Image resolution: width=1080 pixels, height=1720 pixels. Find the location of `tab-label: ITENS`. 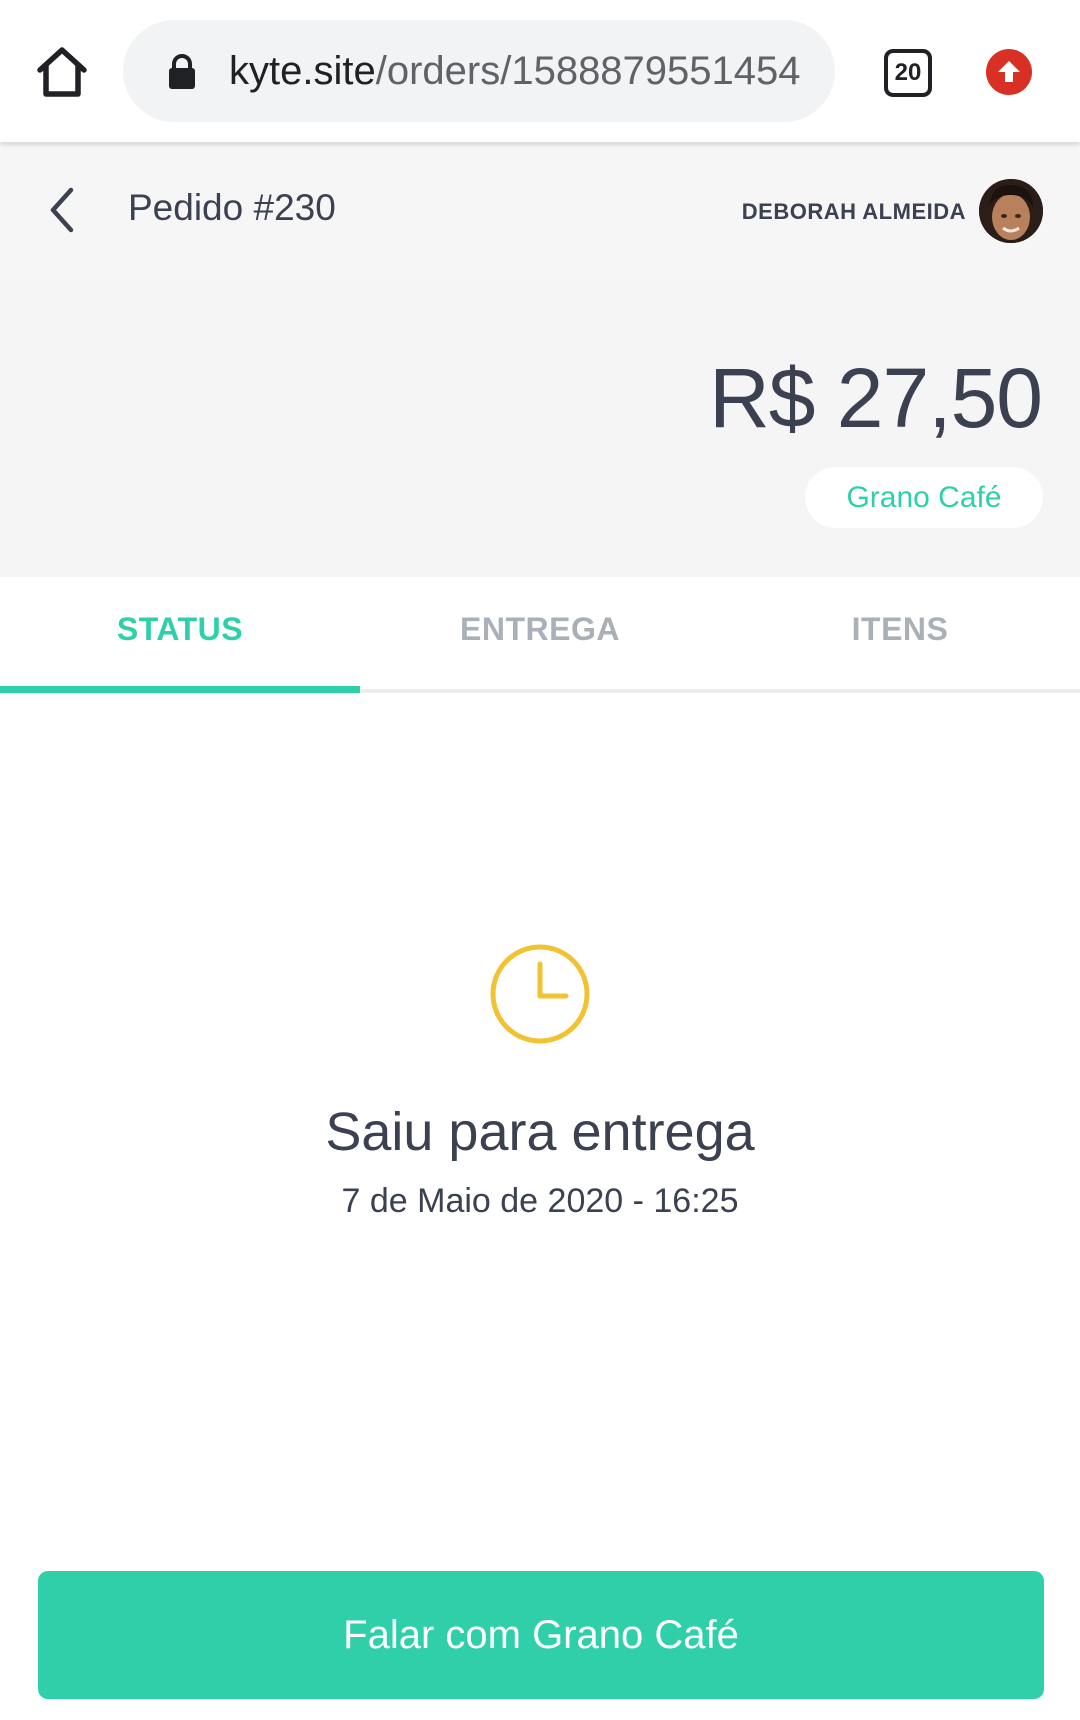

tab-label: ITENS is located at coordinates (900, 628).